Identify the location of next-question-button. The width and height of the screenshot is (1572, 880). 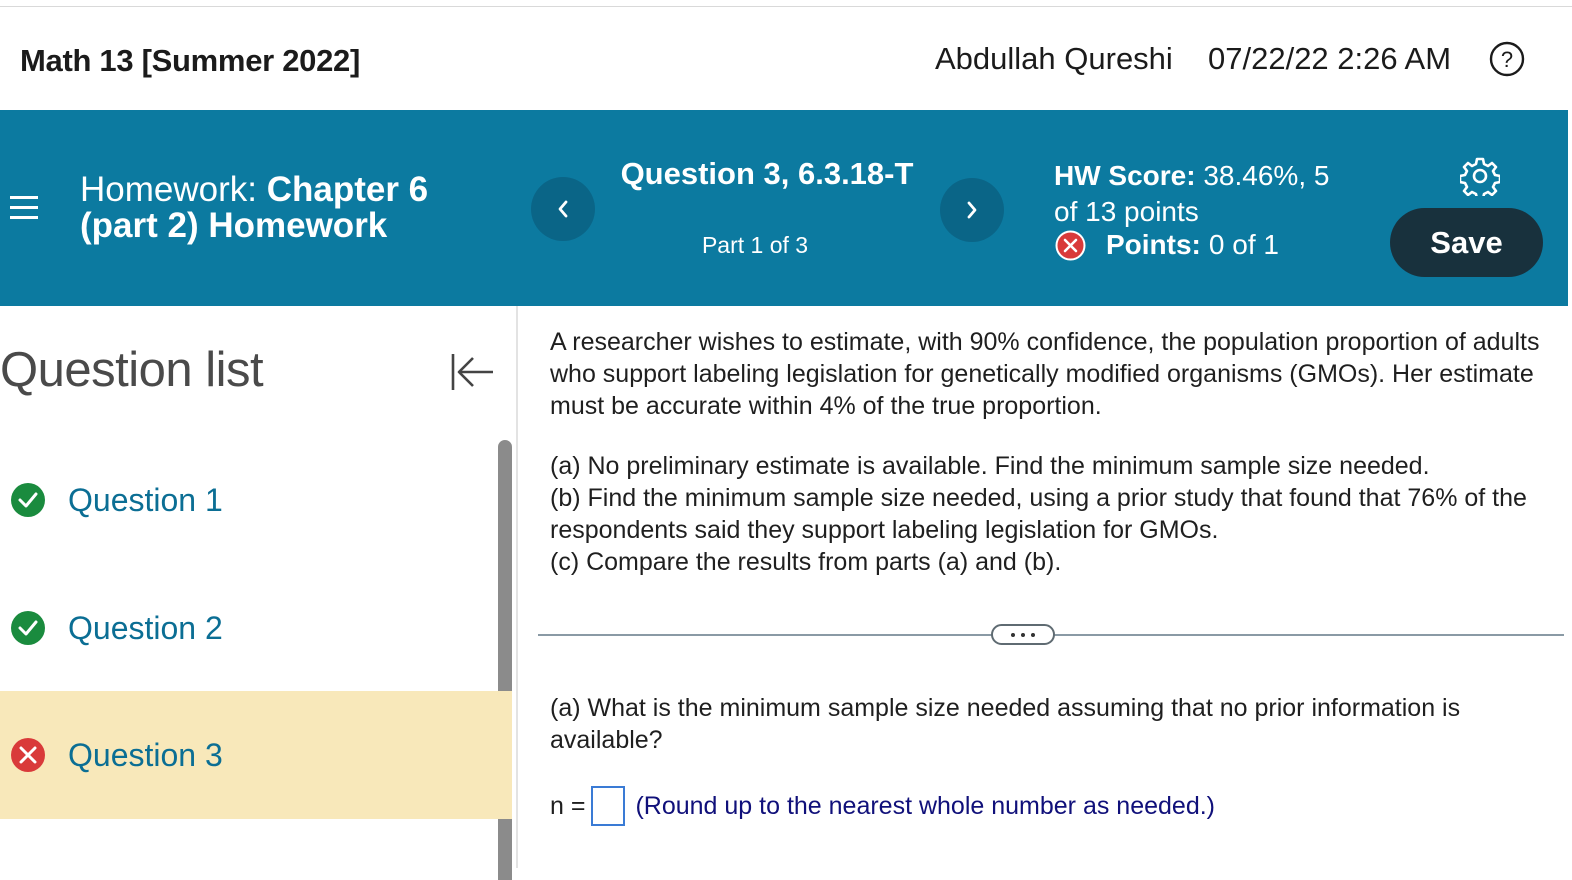
(972, 210).